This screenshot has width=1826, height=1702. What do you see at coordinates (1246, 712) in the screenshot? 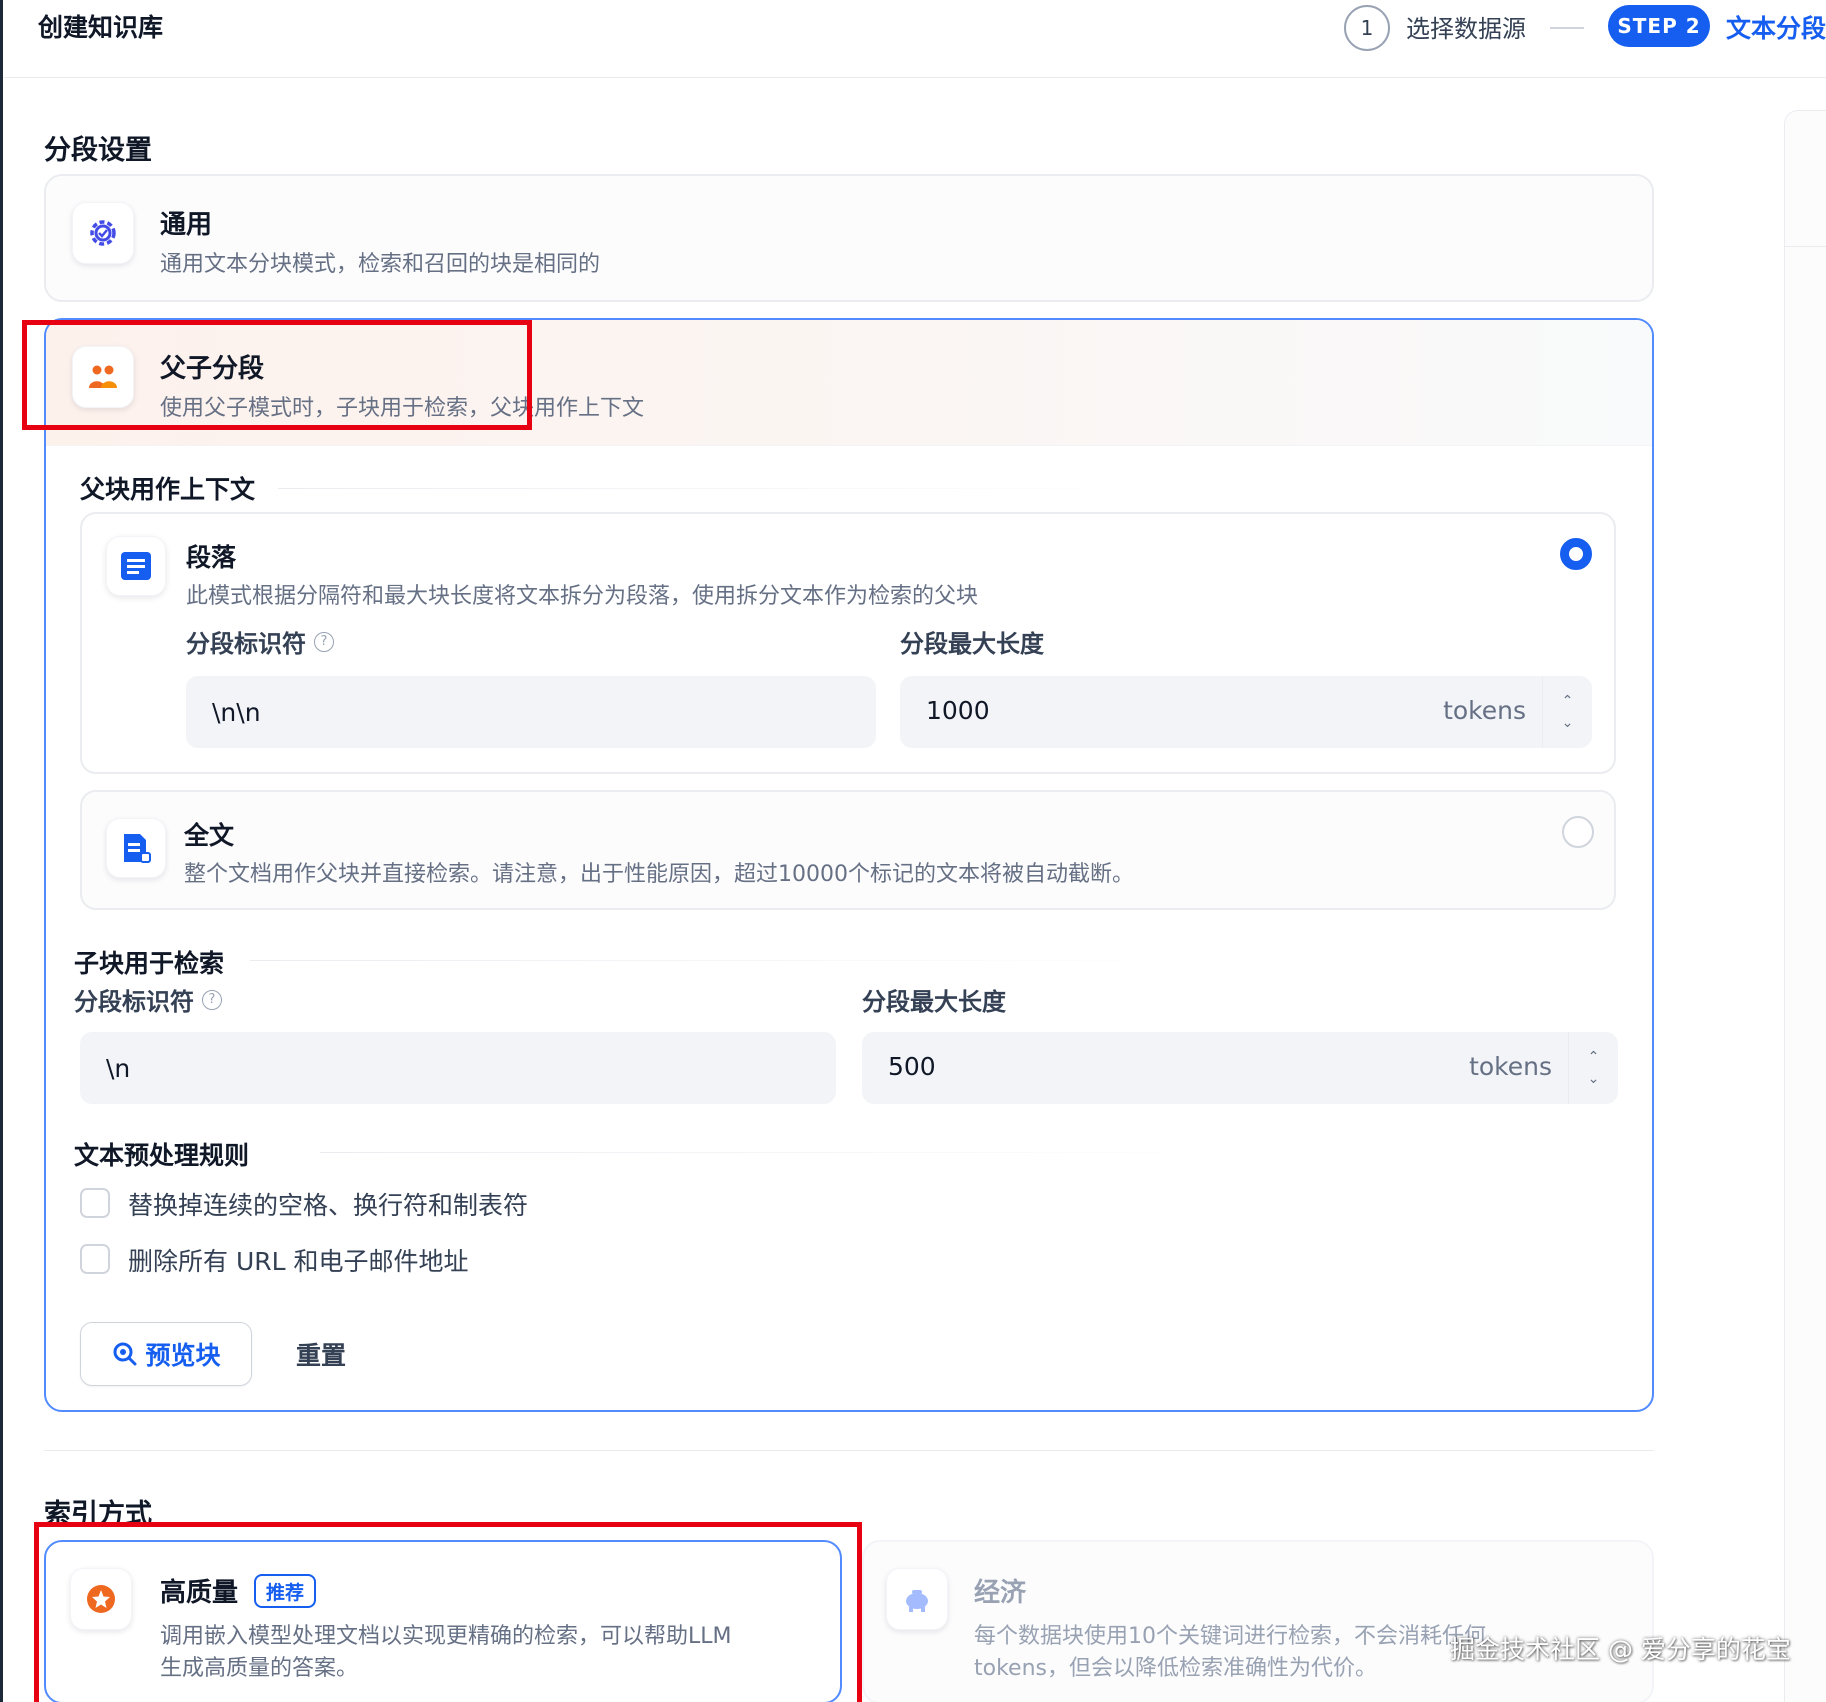
I see `parent-max-length-input: 1000 tokens ⌃ ⌄` at bounding box center [1246, 712].